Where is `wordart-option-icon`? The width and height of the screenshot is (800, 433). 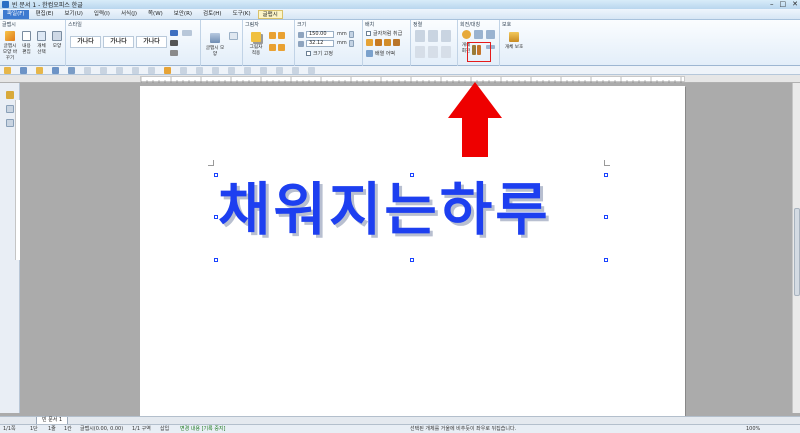
wordart-option-icon is located at coordinates (233, 36).